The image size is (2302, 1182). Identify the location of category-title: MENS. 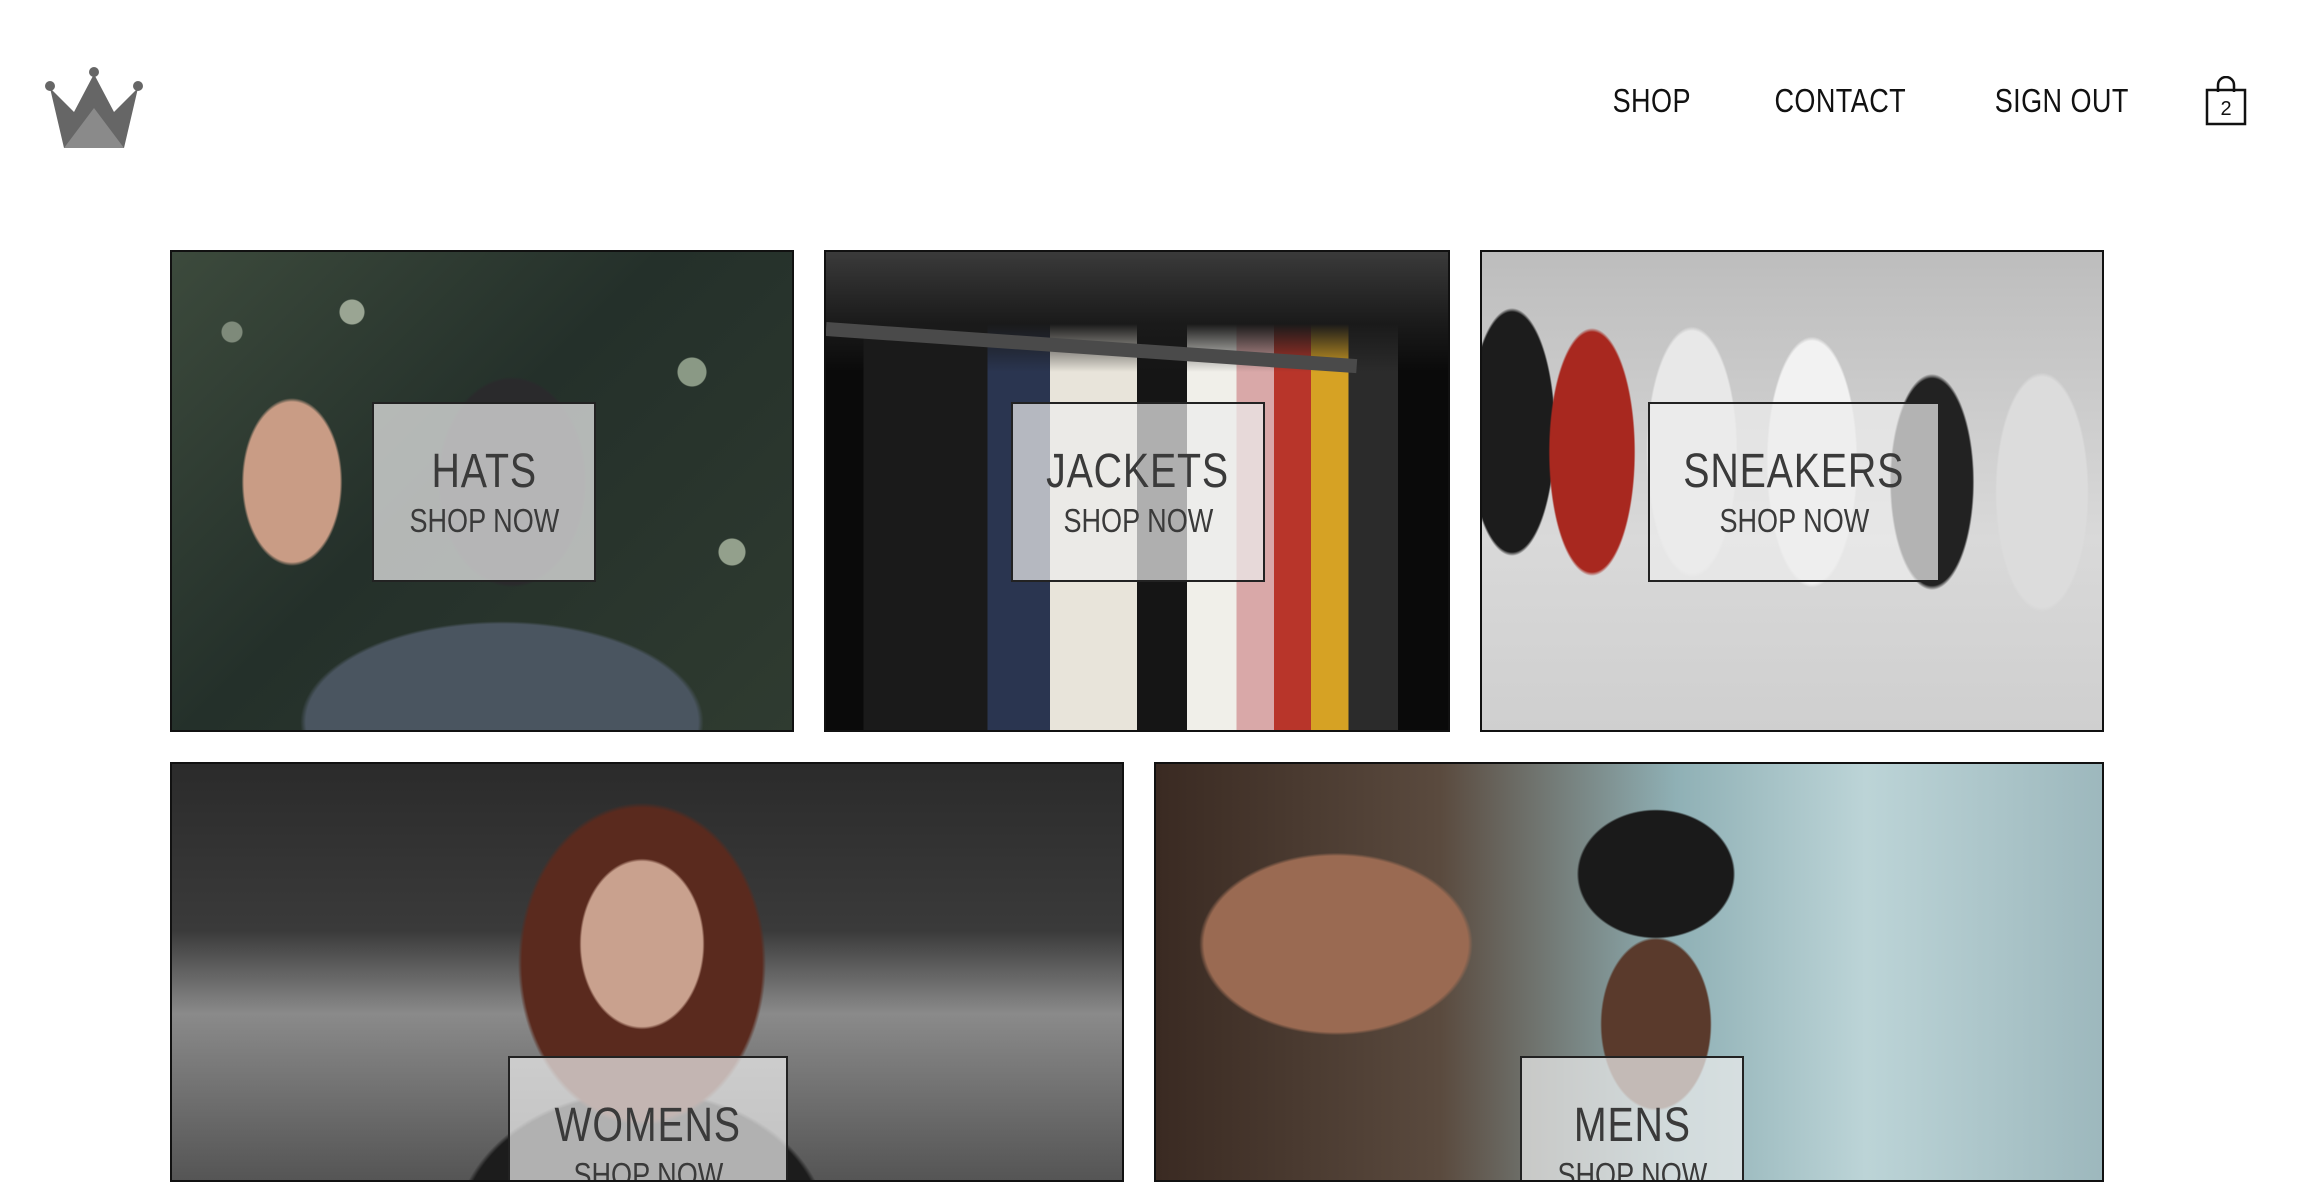
(1631, 1126).